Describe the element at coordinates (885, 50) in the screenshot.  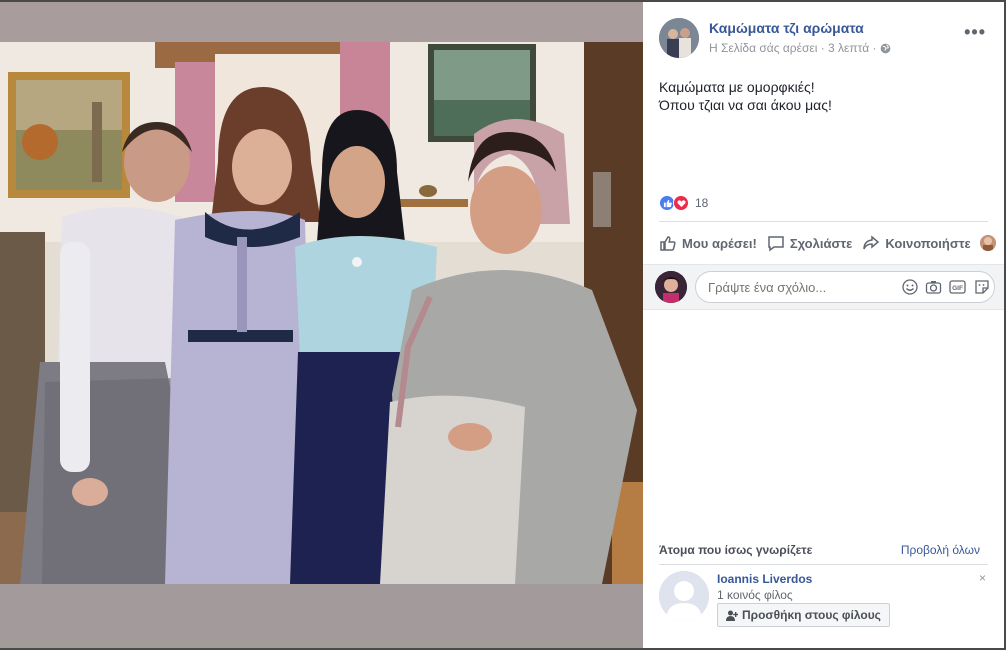
I see `globe-icon` at that location.